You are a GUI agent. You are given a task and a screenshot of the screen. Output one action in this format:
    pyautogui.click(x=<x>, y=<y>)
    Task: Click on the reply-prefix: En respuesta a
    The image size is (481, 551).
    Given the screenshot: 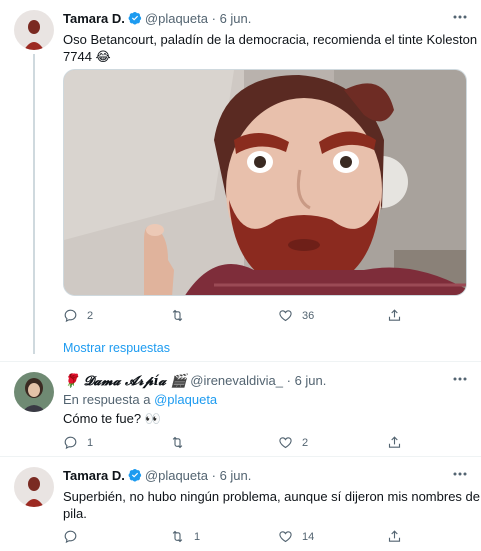 What is the action you would take?
    pyautogui.click(x=107, y=399)
    